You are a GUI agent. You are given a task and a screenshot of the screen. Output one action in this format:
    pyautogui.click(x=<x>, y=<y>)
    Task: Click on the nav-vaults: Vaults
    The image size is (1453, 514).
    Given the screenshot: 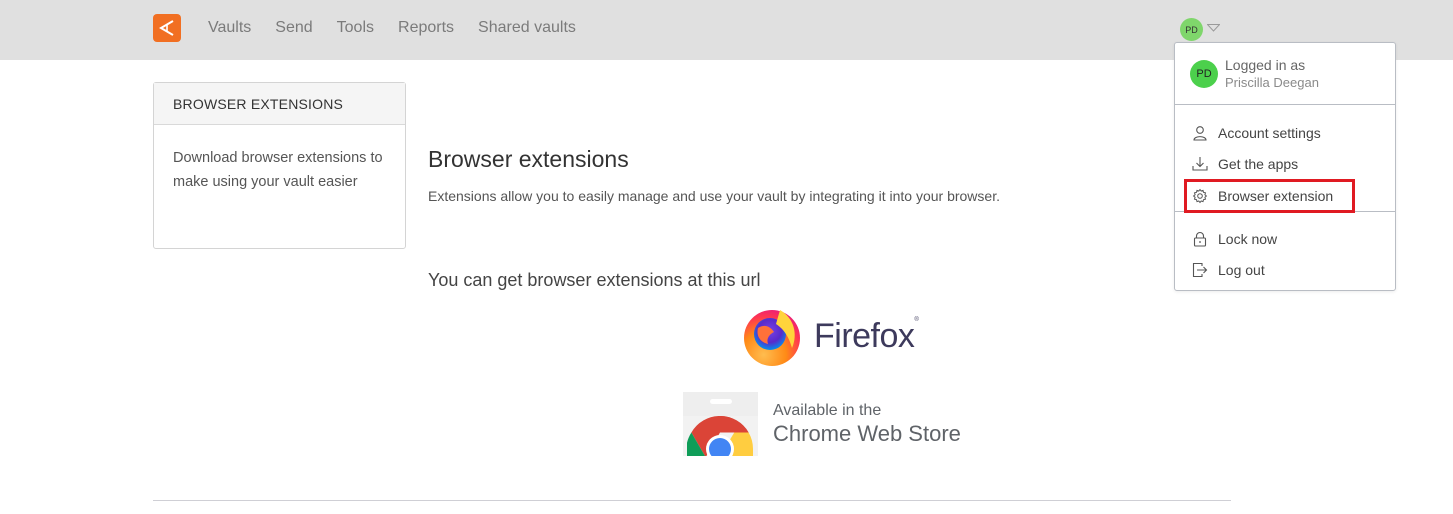 What is the action you would take?
    pyautogui.click(x=229, y=28)
    